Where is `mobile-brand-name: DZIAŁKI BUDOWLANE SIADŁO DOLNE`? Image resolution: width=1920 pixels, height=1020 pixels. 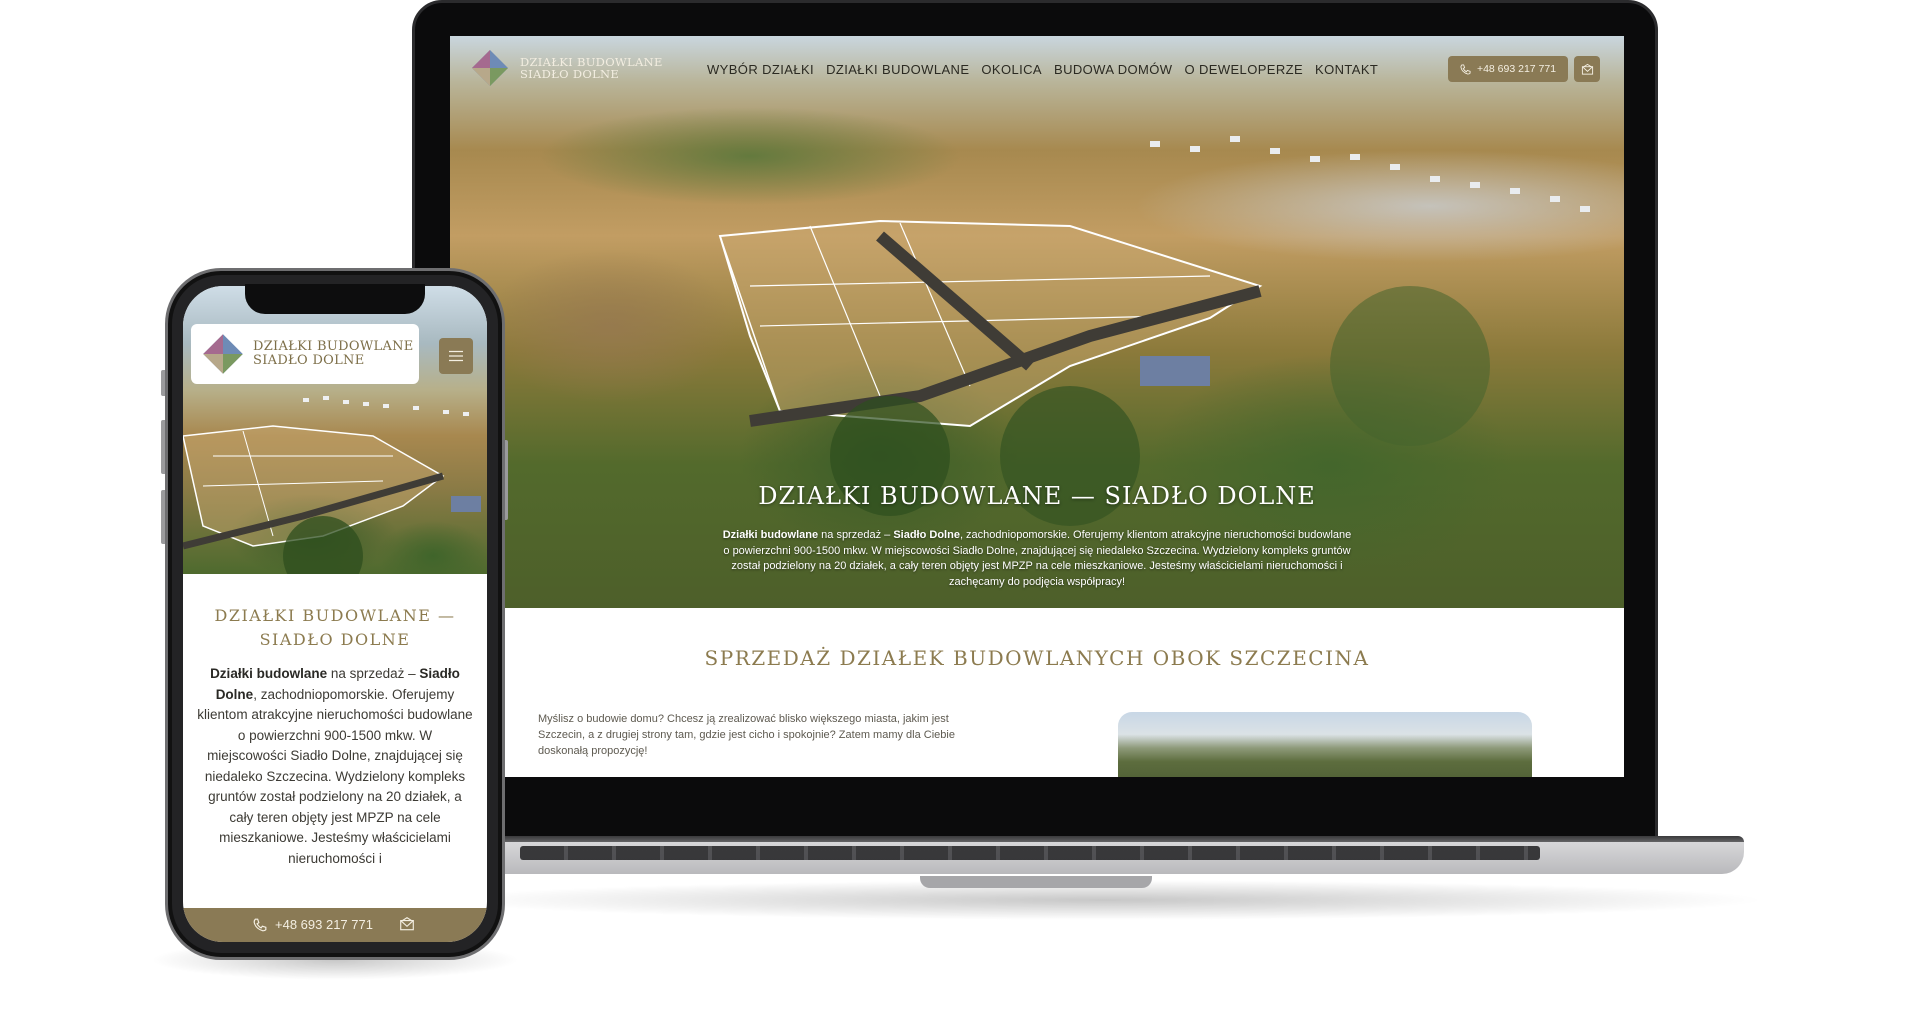
mobile-brand-name: DZIAŁKI BUDOWLANE SIADŁO DOLNE is located at coordinates (333, 354).